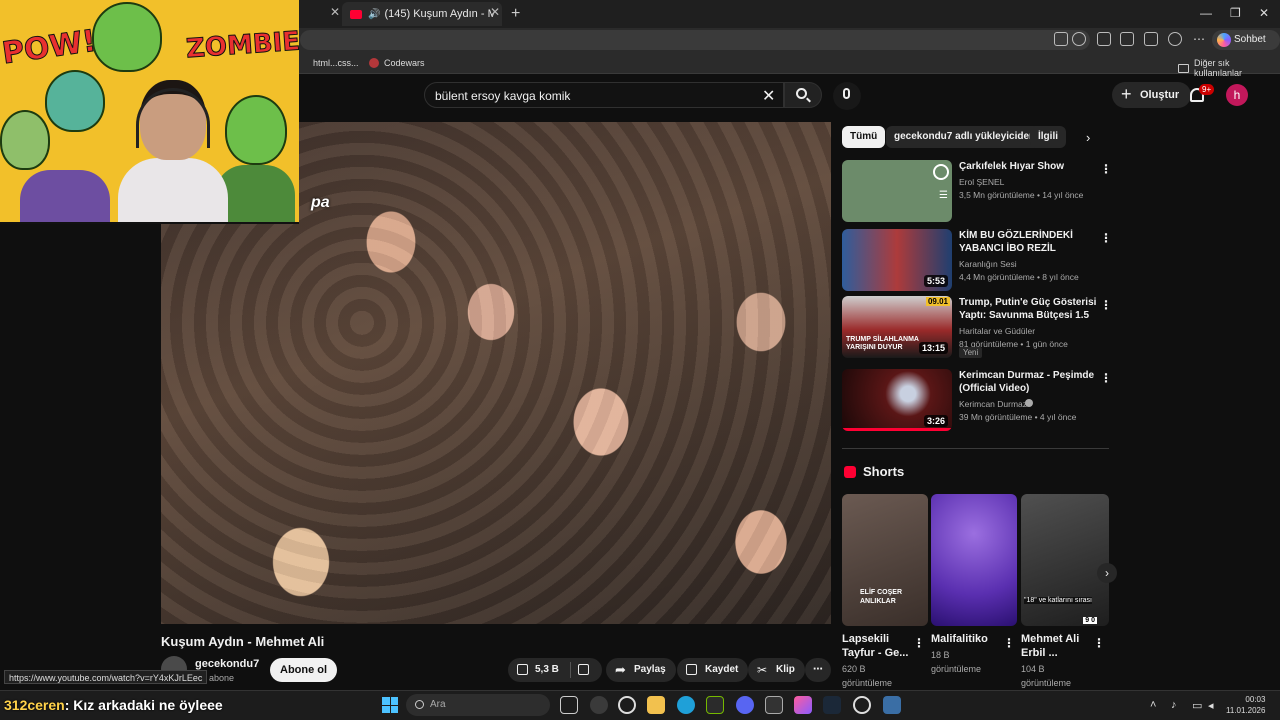  What do you see at coordinates (1255, 699) in the screenshot?
I see `clock-time: 00:03` at bounding box center [1255, 699].